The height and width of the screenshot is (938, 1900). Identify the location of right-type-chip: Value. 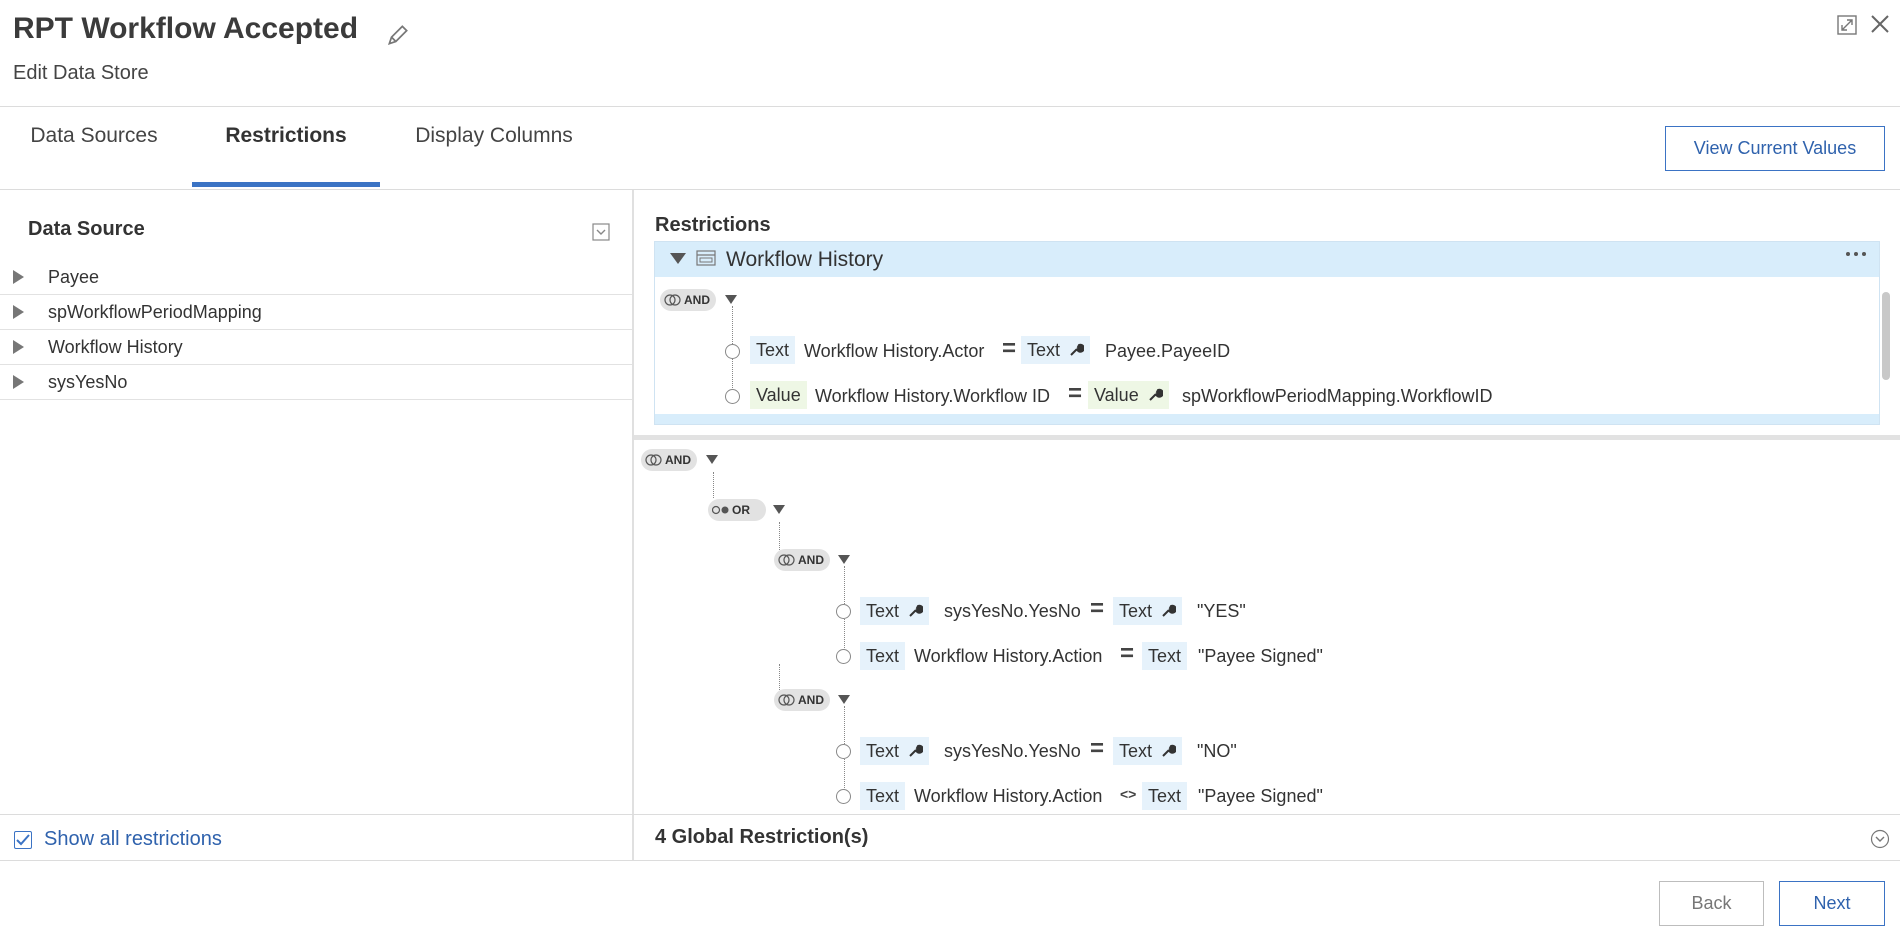
(1128, 395).